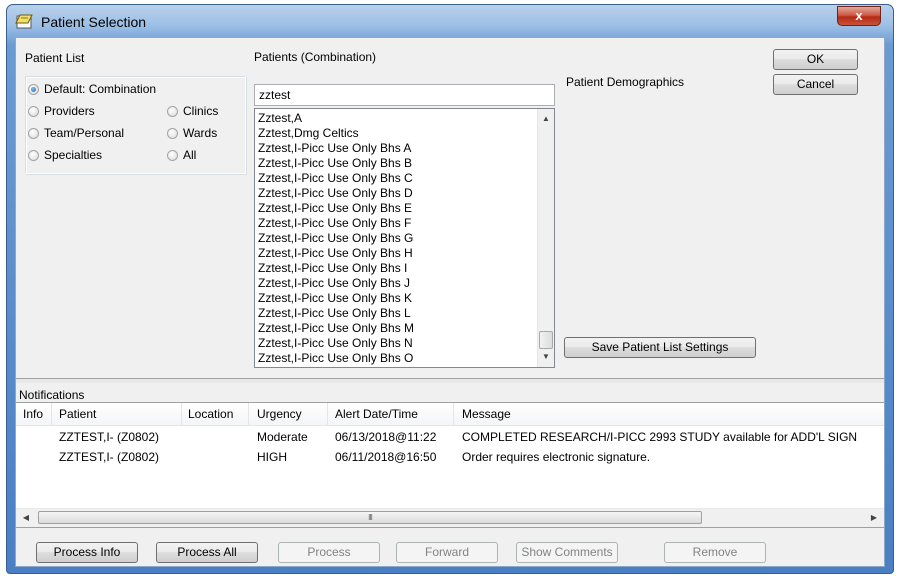  What do you see at coordinates (336, 253) in the screenshot?
I see `patient-list-item: Zztest,I-Picc Use Only Bhs H` at bounding box center [336, 253].